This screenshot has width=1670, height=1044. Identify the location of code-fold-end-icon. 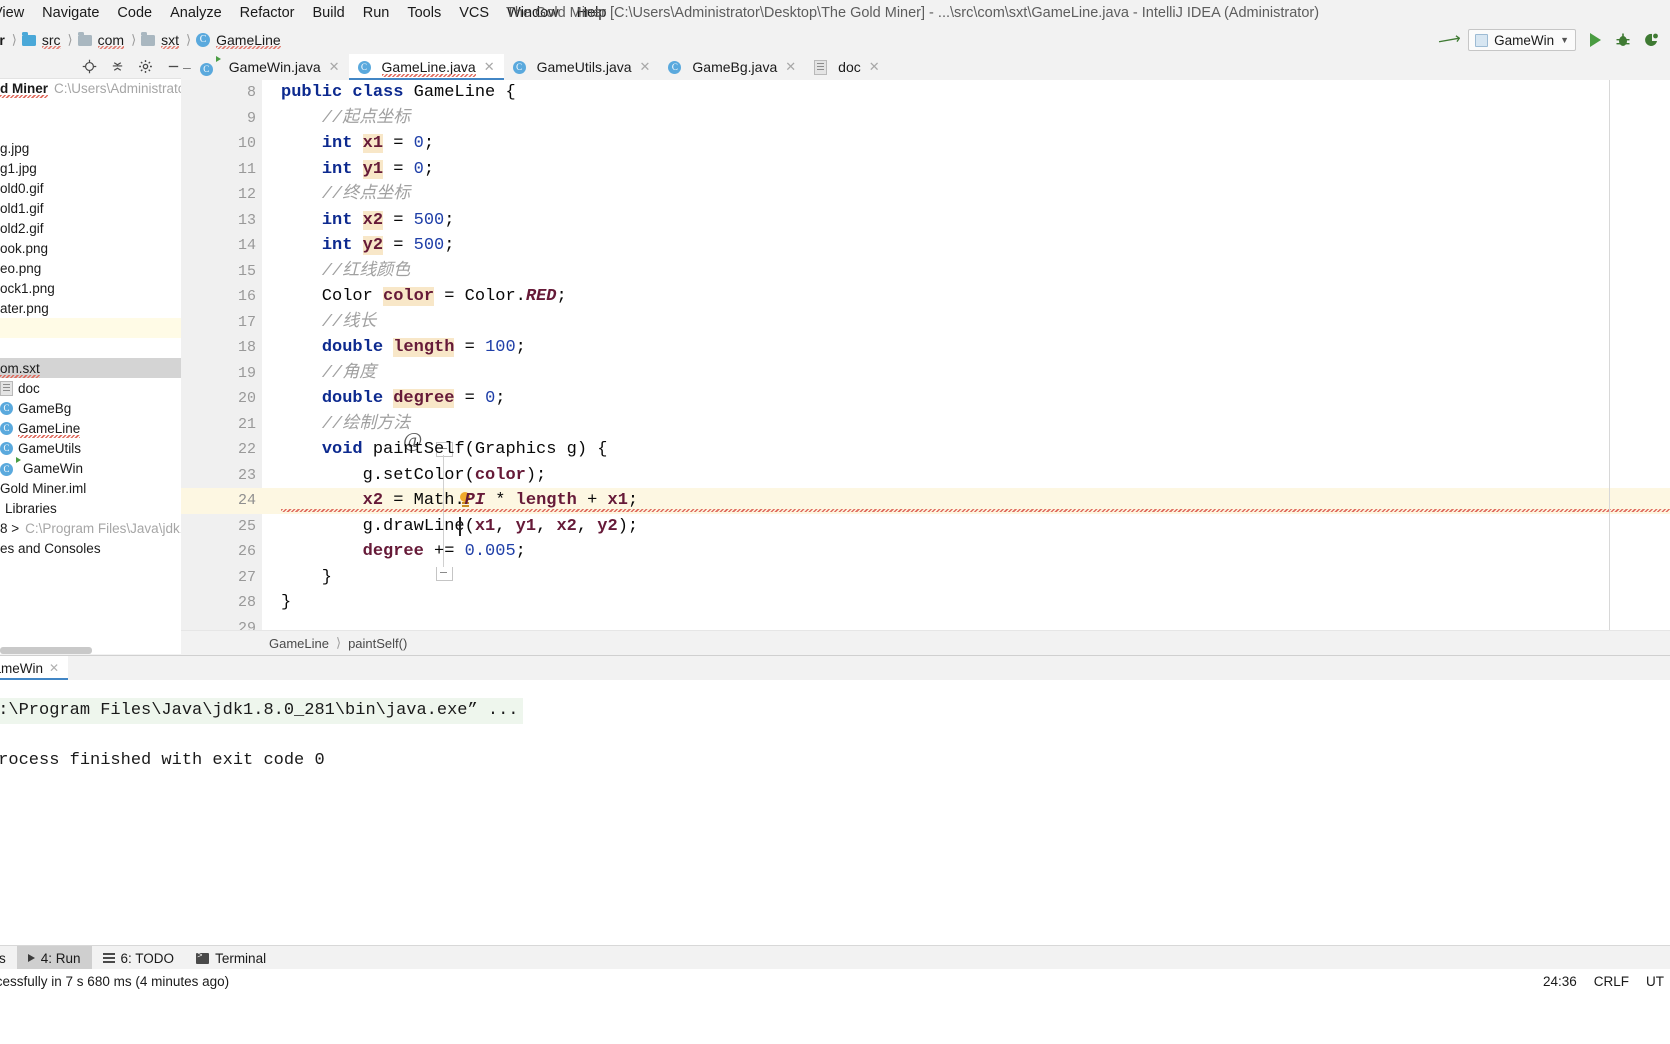
(444, 574).